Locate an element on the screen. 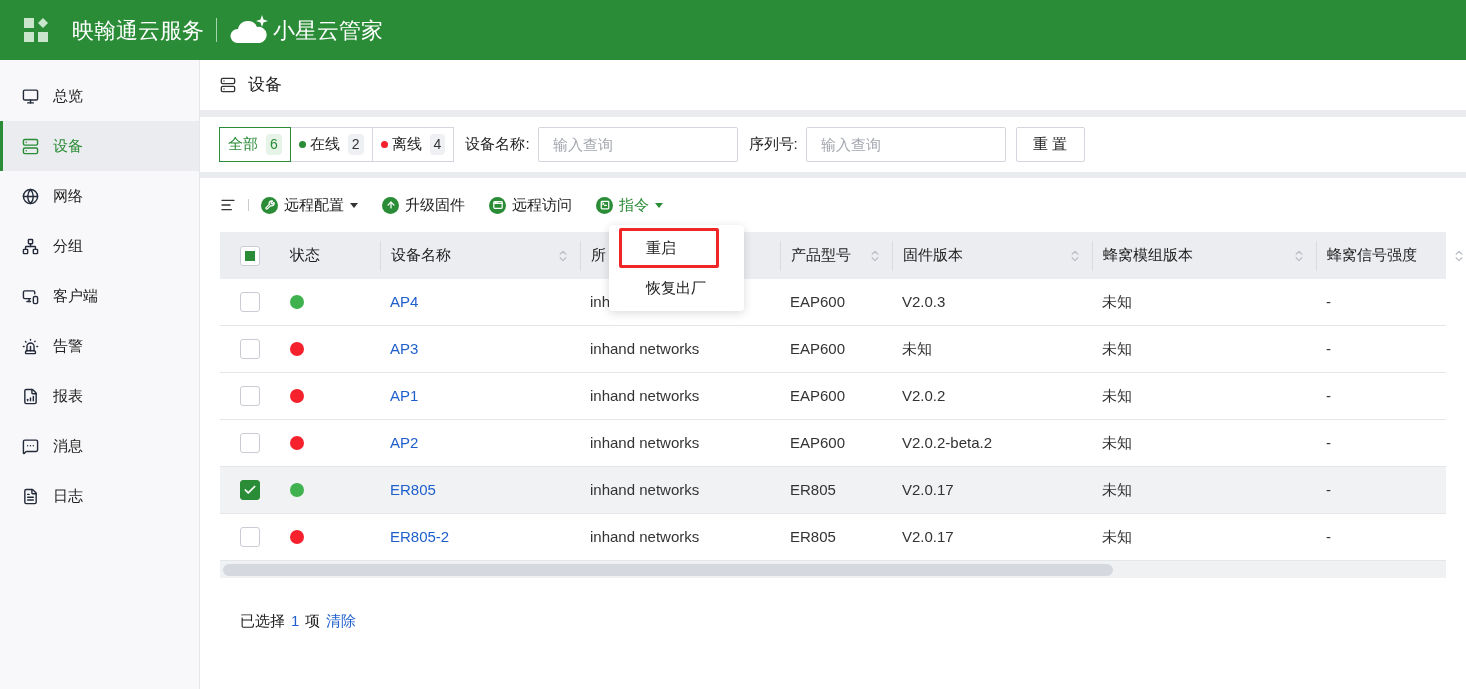  menu-item: 重启 is located at coordinates (669, 248).